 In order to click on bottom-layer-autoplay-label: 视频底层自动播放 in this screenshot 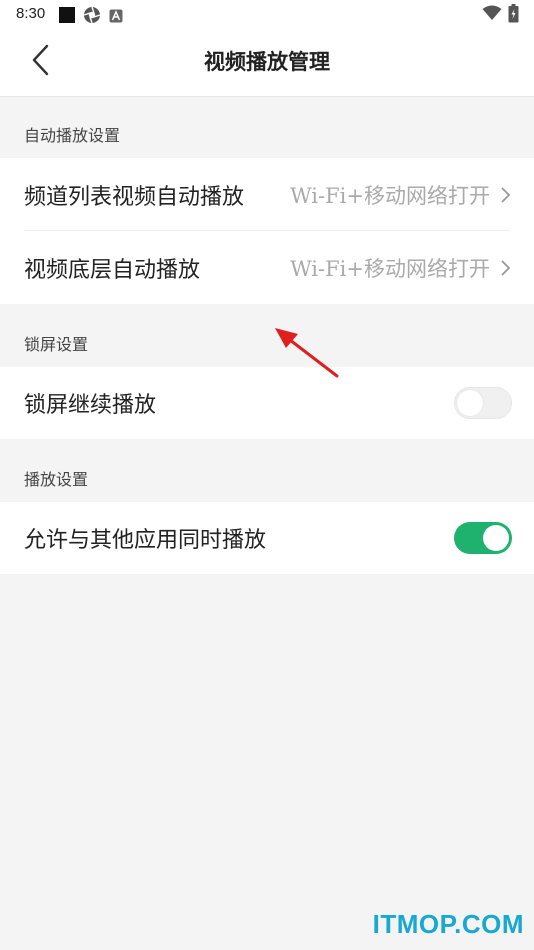, I will do `click(112, 270)`.